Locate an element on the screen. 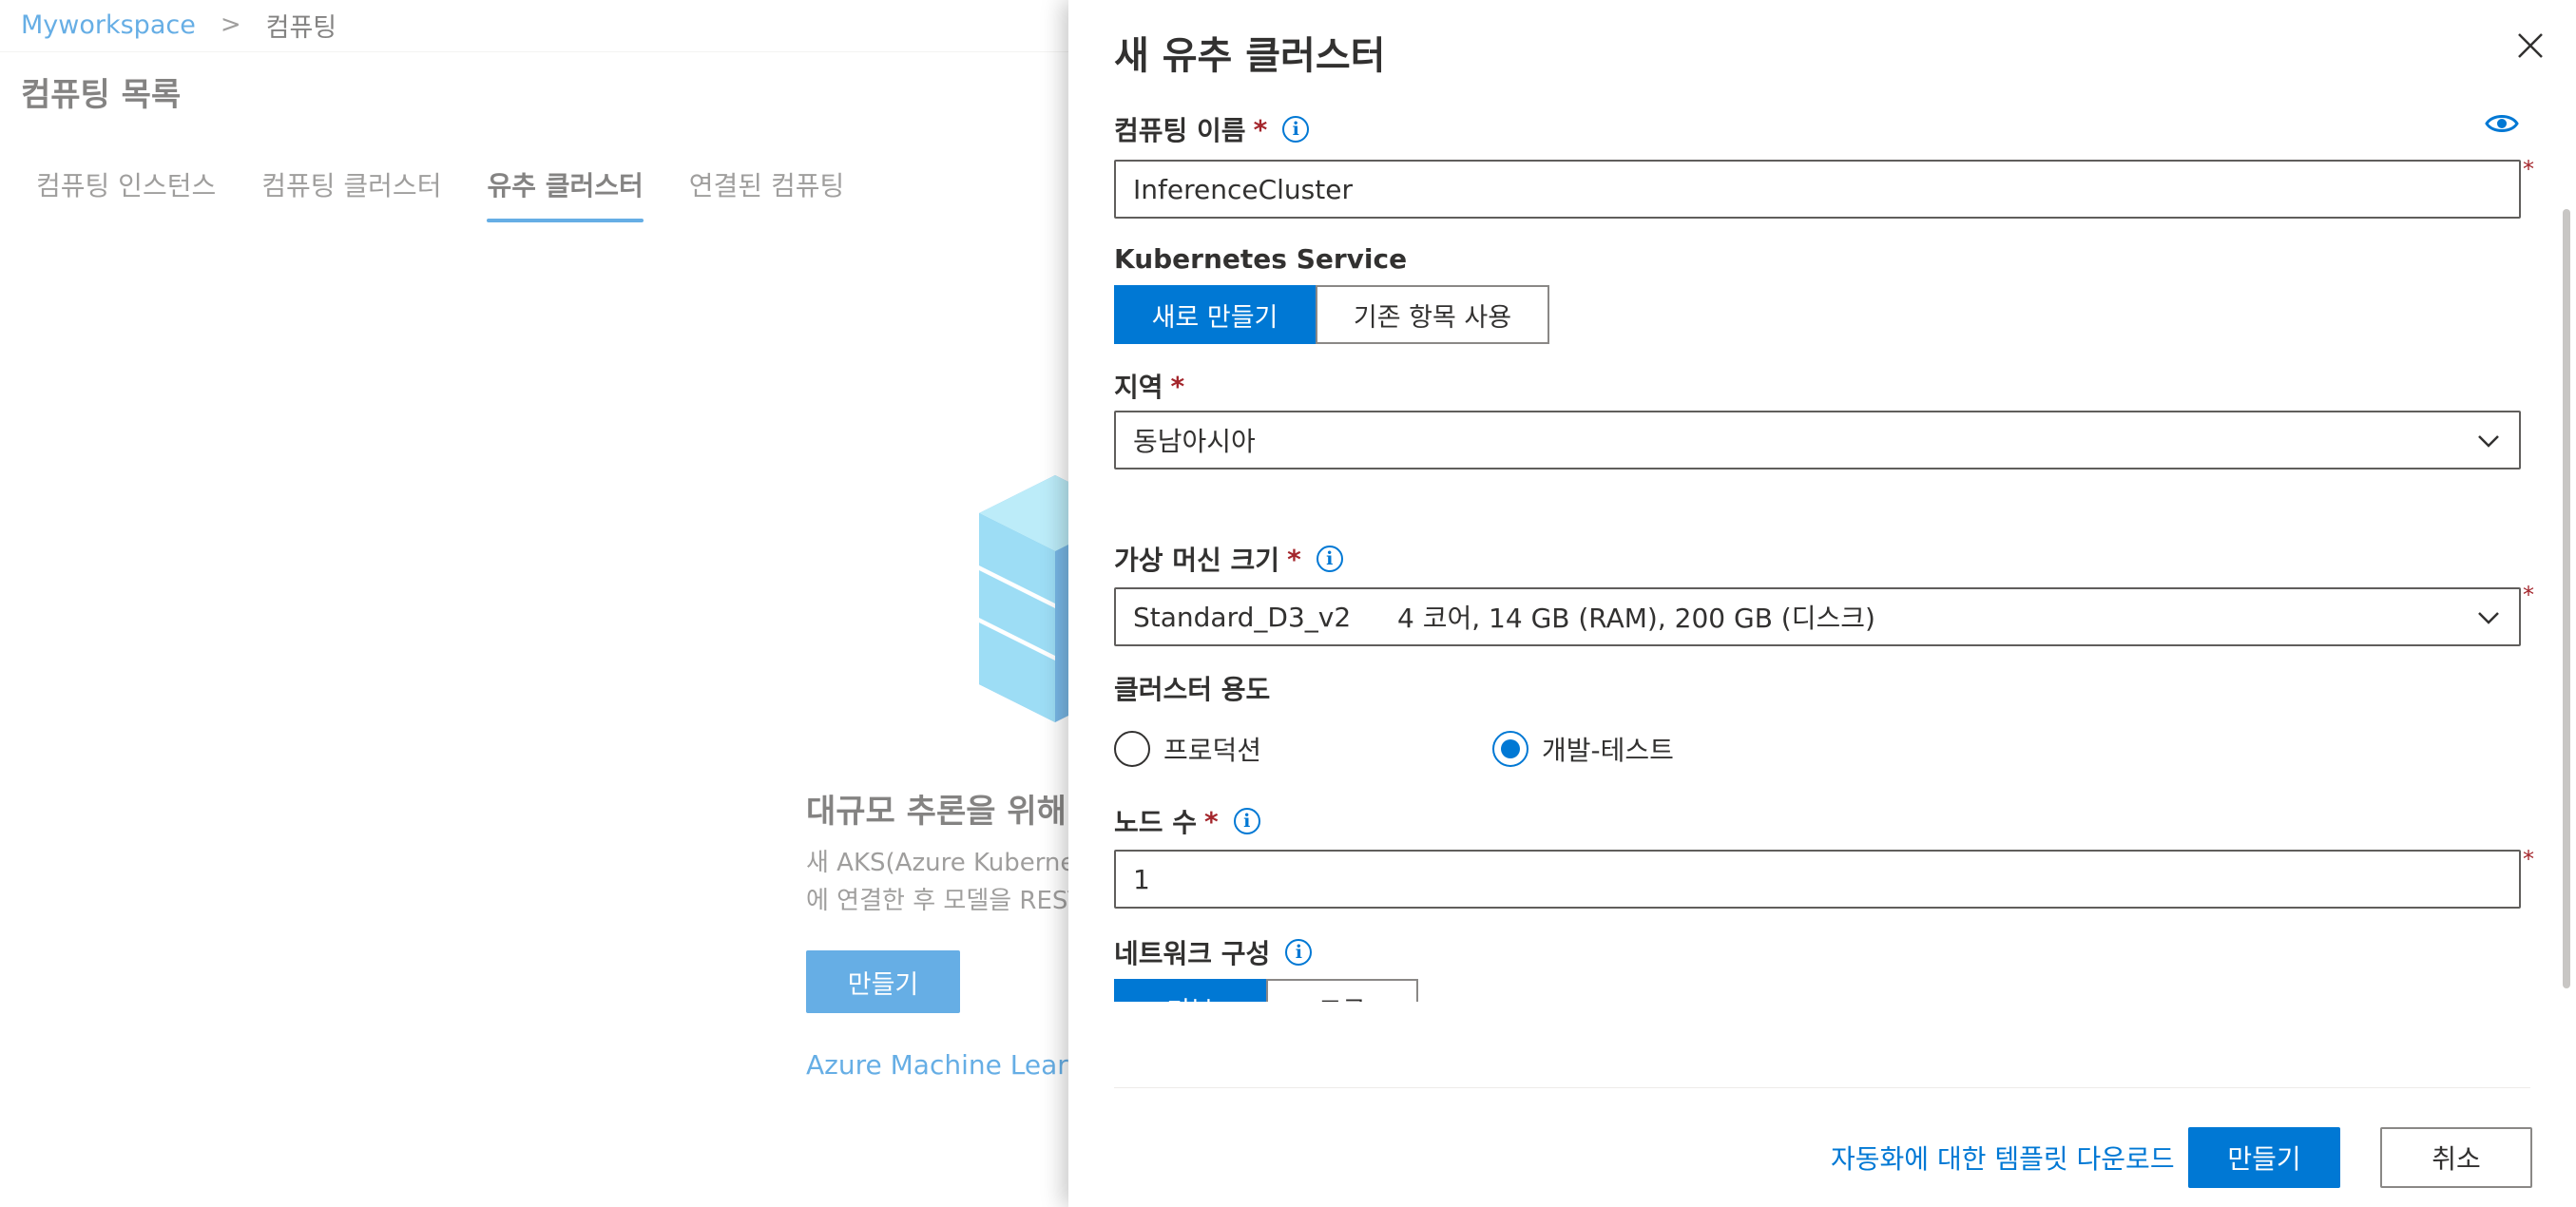  region-label: 지역 * is located at coordinates (1149, 386).